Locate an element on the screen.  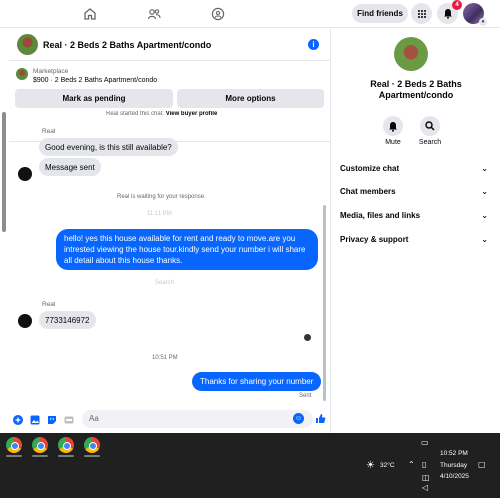
like-thumb-icon is located at coordinates (320, 418).